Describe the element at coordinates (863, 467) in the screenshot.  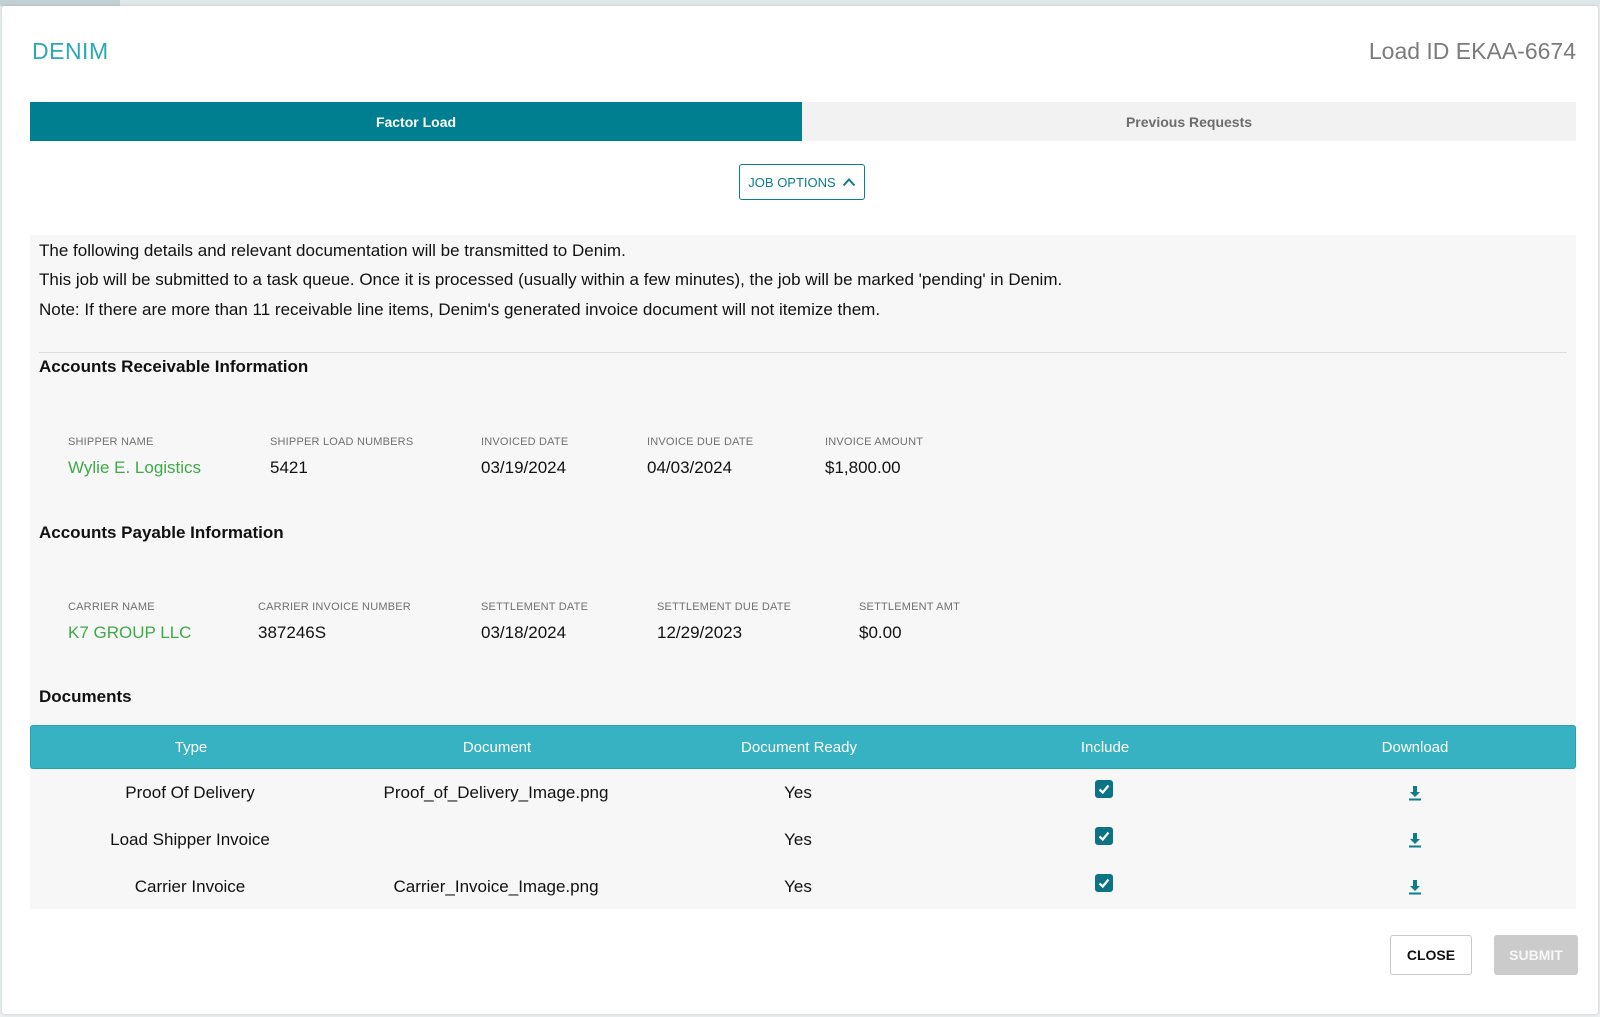
I see `field-value: $1,800.00` at that location.